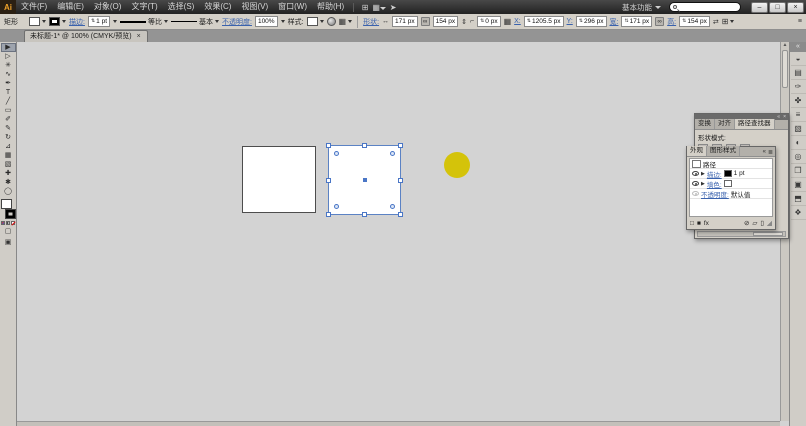  Describe the element at coordinates (254, 7) in the screenshot. I see `menu-item: 视图(V)` at that location.